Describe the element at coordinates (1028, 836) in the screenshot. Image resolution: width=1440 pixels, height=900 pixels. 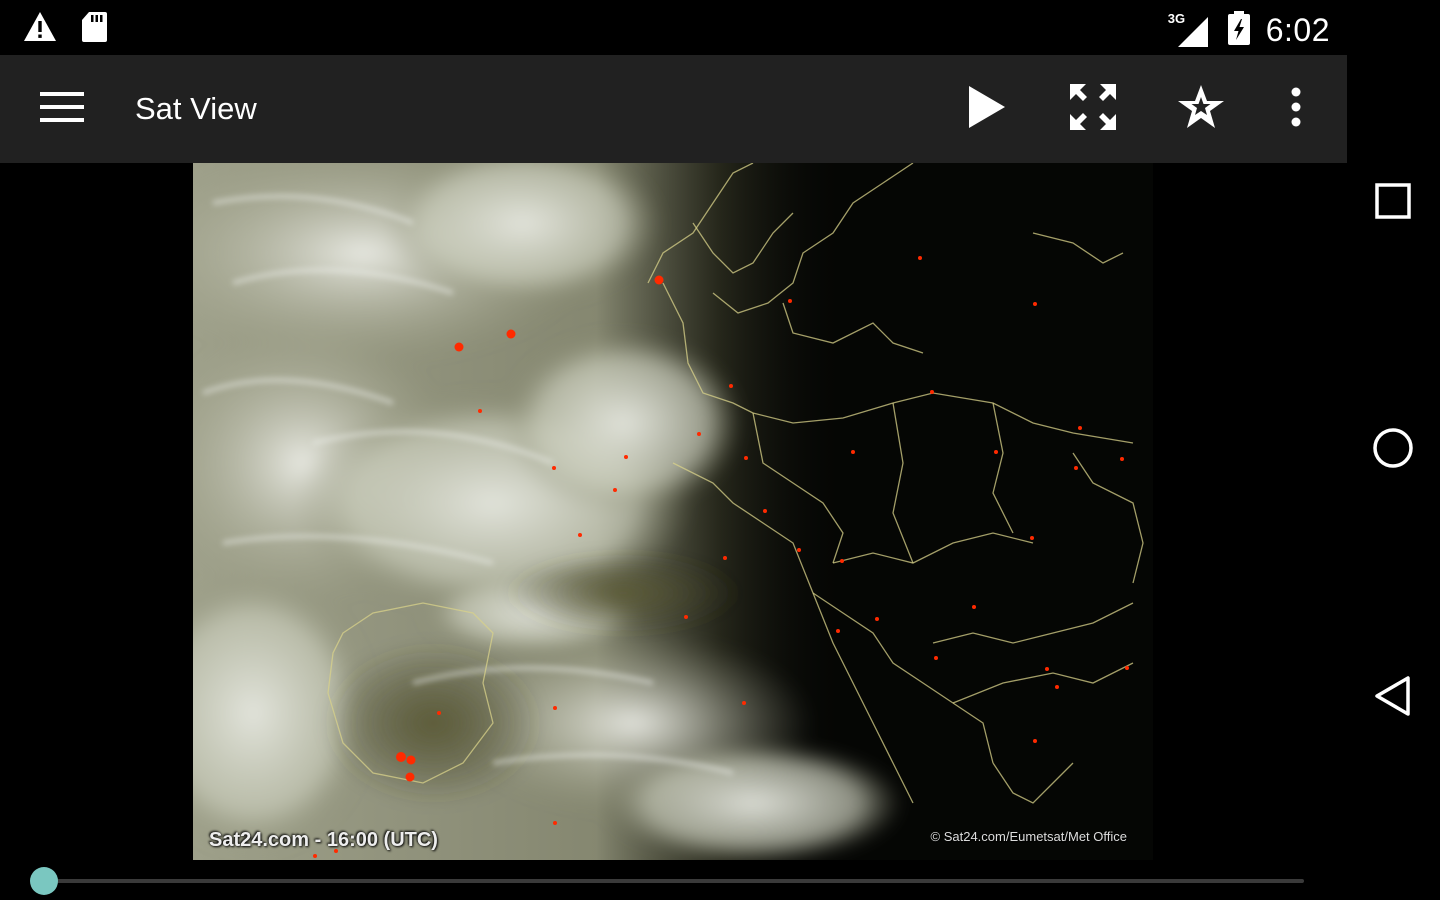
I see `image-copyright: © Sat24.com/Eumetsat/Met Office` at that location.